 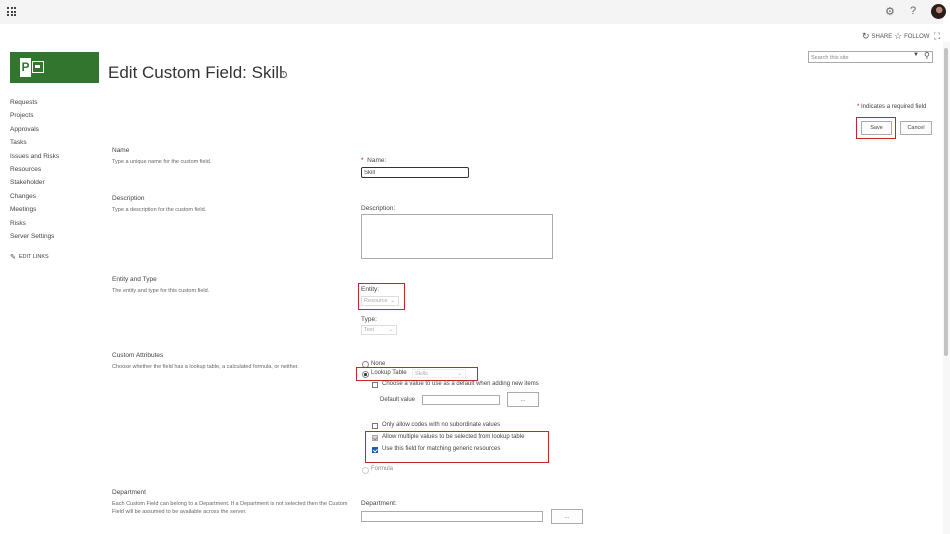 What do you see at coordinates (32, 236) in the screenshot?
I see `nav-item-server-settings: Server Settings` at bounding box center [32, 236].